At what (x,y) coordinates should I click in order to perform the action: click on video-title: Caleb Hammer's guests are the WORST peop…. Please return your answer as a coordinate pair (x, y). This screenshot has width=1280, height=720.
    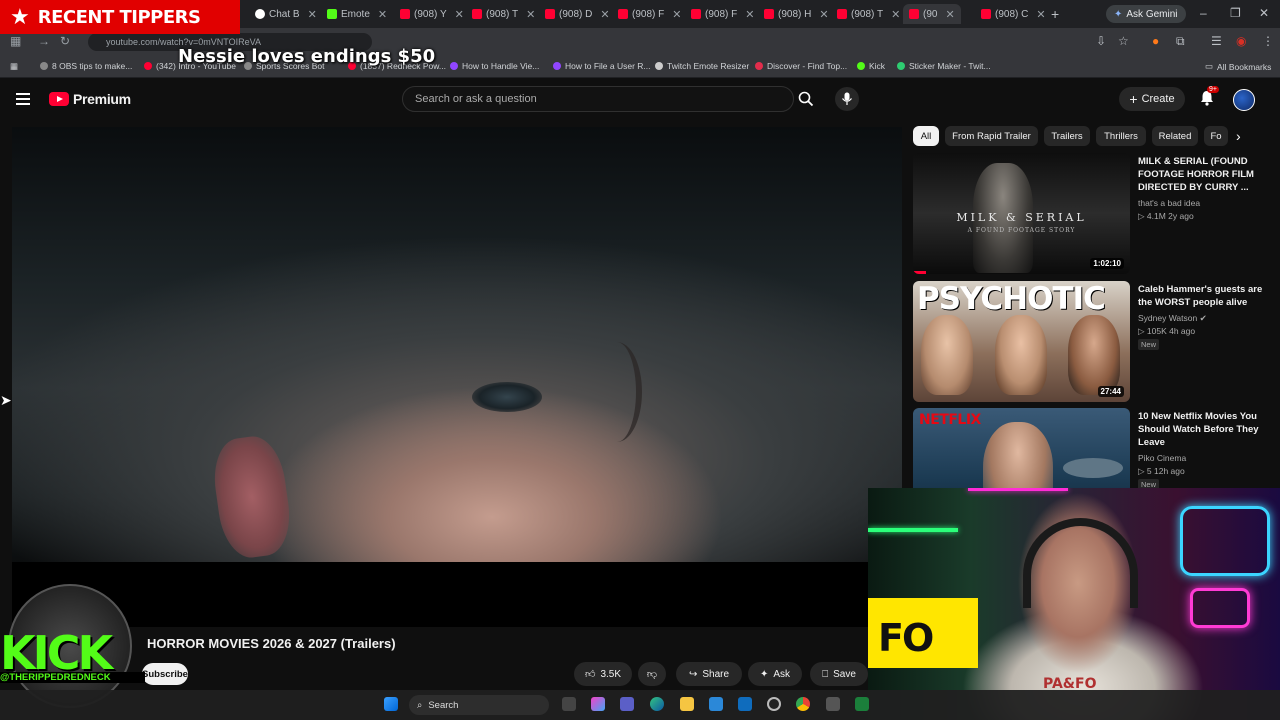
    Looking at the image, I should click on (1200, 296).